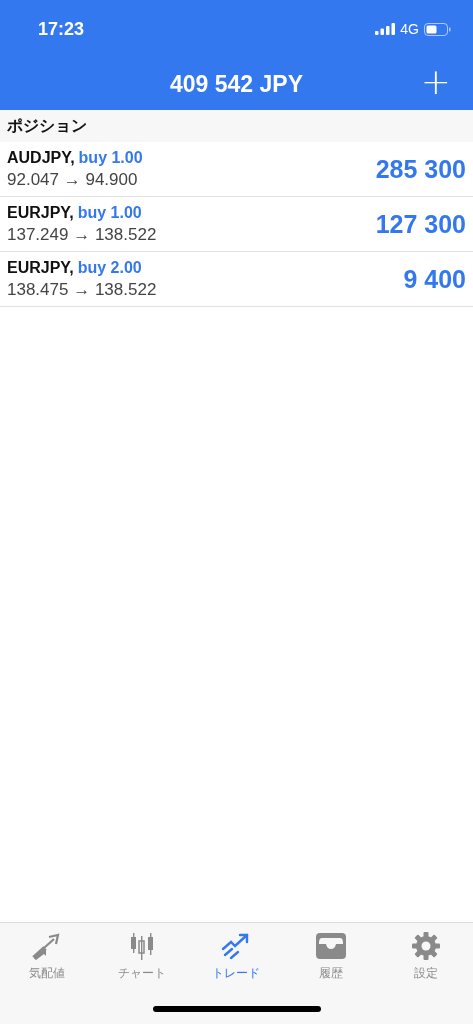 The image size is (473, 1024). Describe the element at coordinates (109, 267) in the screenshot. I see `order-label: buy 2.00` at that location.